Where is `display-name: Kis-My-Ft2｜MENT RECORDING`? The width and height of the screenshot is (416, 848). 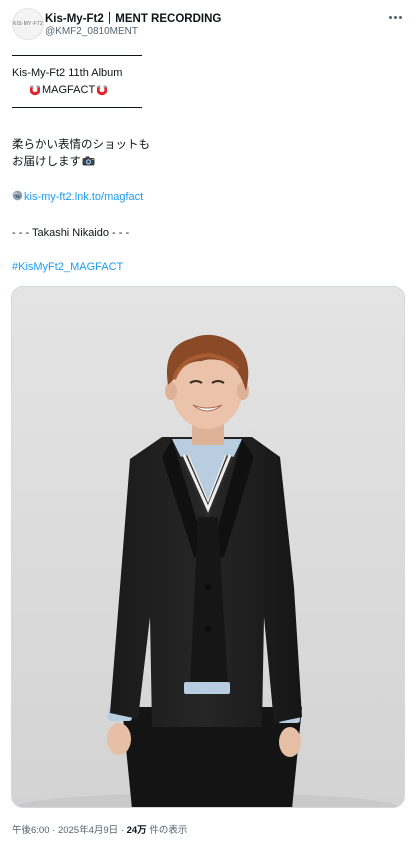 display-name: Kis-My-Ft2｜MENT RECORDING is located at coordinates (133, 18).